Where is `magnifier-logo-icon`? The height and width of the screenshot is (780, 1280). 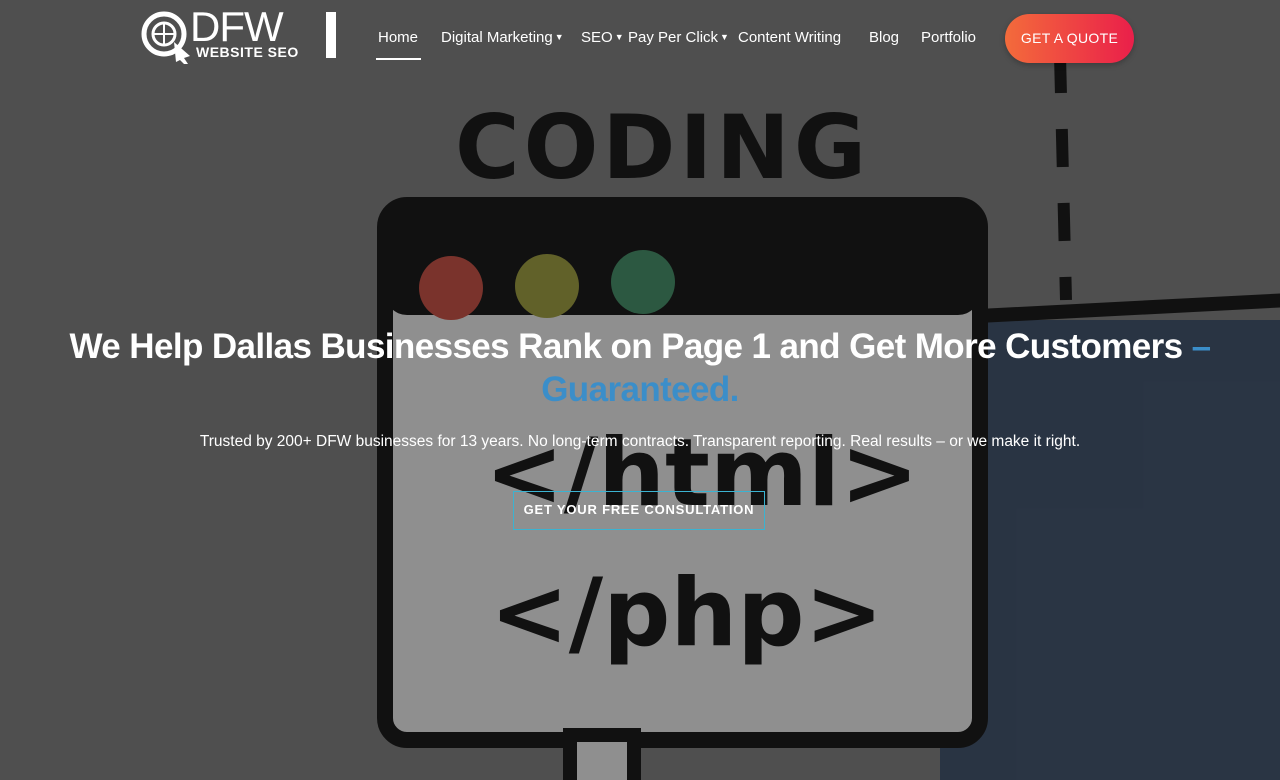
magnifier-logo-icon is located at coordinates (165, 37).